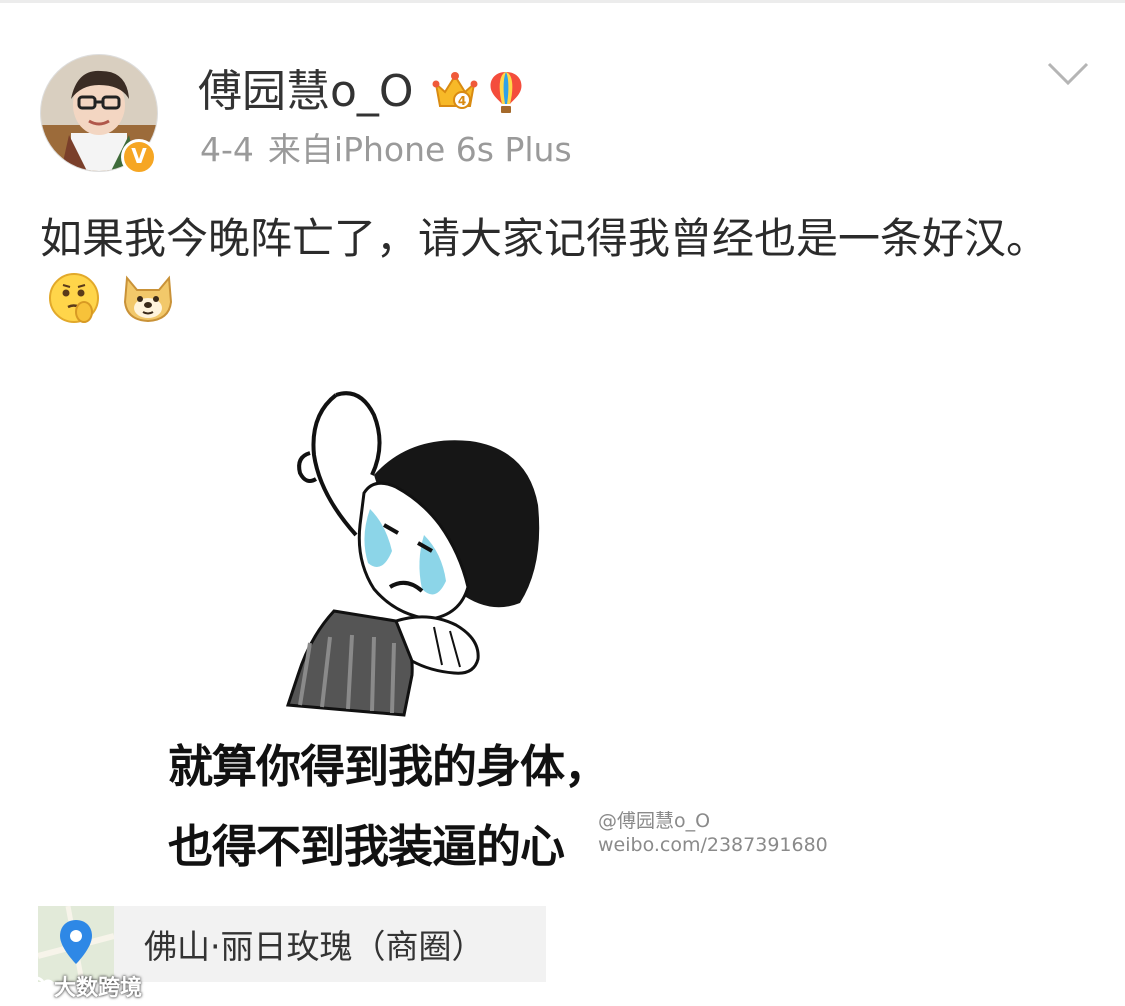 The height and width of the screenshot is (1006, 1125). I want to click on meme-caption-line2: 也得不到我装逼的心, so click(366, 846).